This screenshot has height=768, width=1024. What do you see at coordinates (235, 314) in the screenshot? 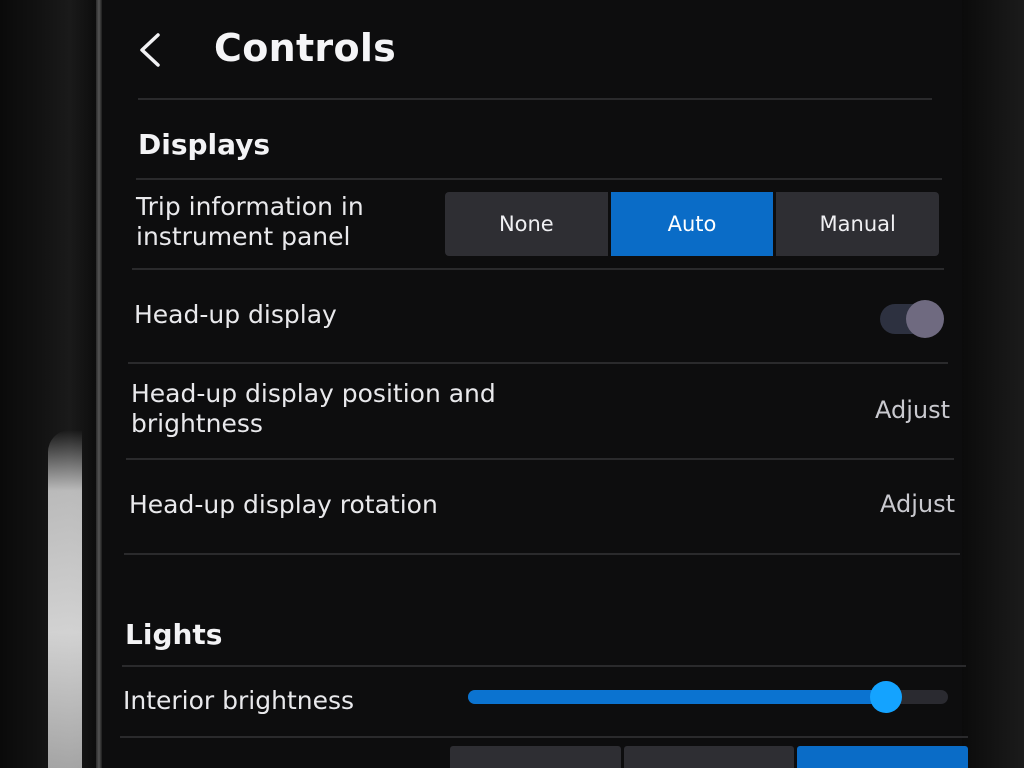
I see `hud-label: Head-up display` at bounding box center [235, 314].